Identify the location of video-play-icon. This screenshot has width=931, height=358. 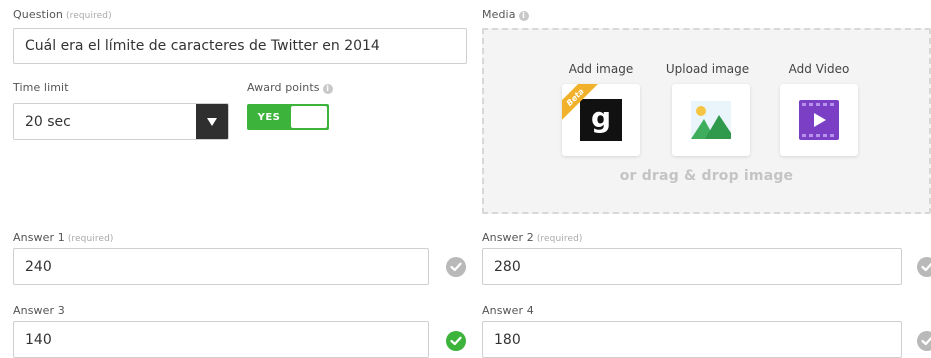
(819, 120).